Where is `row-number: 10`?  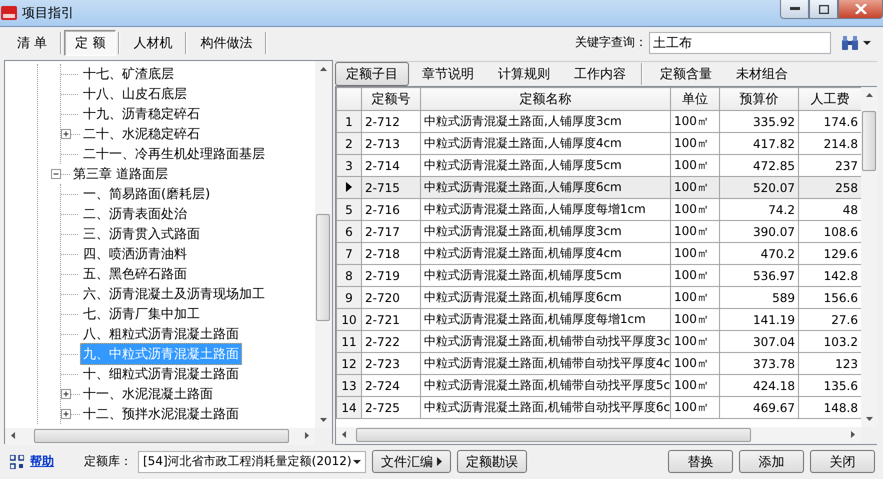
row-number: 10 is located at coordinates (349, 319).